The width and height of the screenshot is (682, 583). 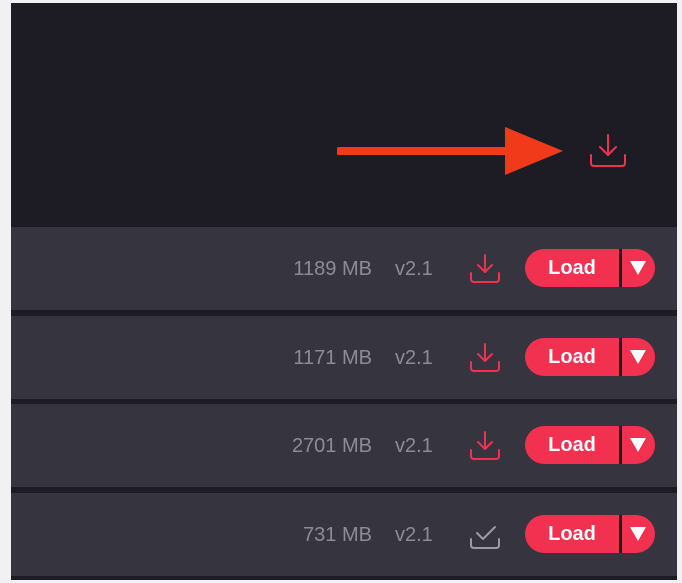 What do you see at coordinates (331, 446) in the screenshot?
I see `model-size: 2701 MB` at bounding box center [331, 446].